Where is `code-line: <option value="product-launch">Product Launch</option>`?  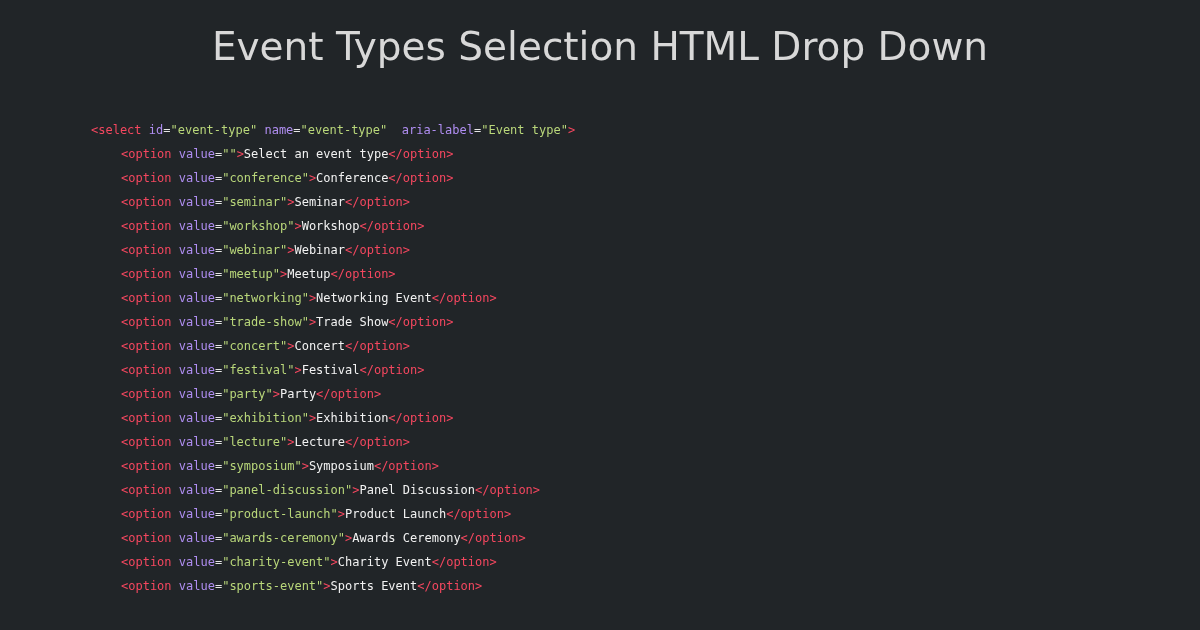 code-line: <option value="product-launch">Product Launch</option> is located at coordinates (316, 514).